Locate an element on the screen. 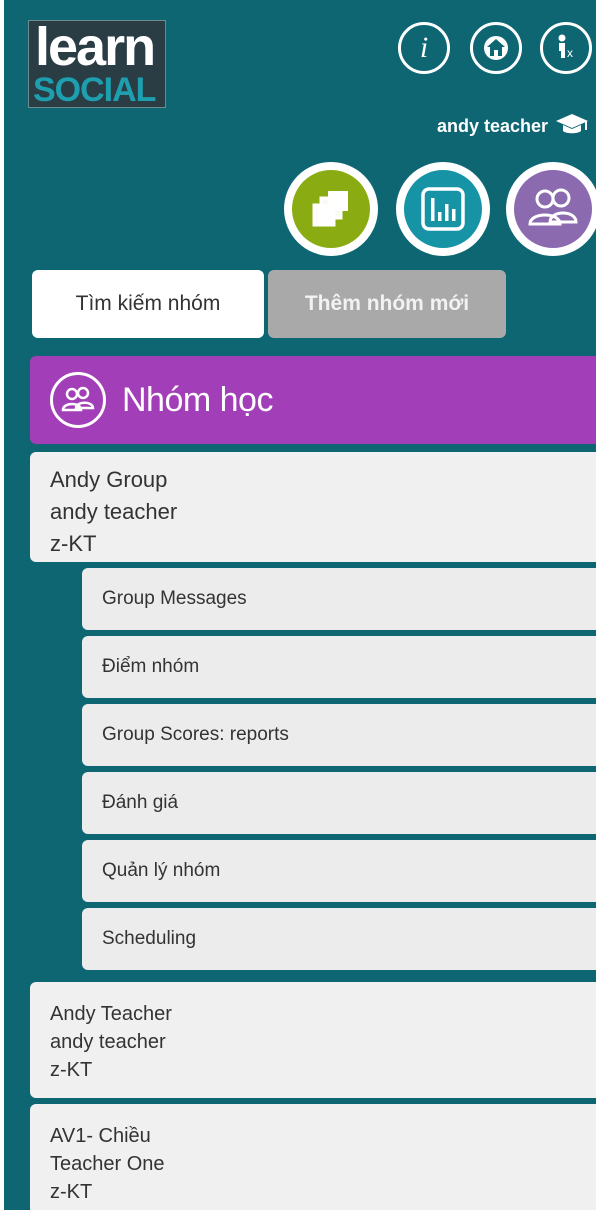 The height and width of the screenshot is (1210, 596). menu-item-group-score-reports: Group Scores: reports is located at coordinates (339, 735).